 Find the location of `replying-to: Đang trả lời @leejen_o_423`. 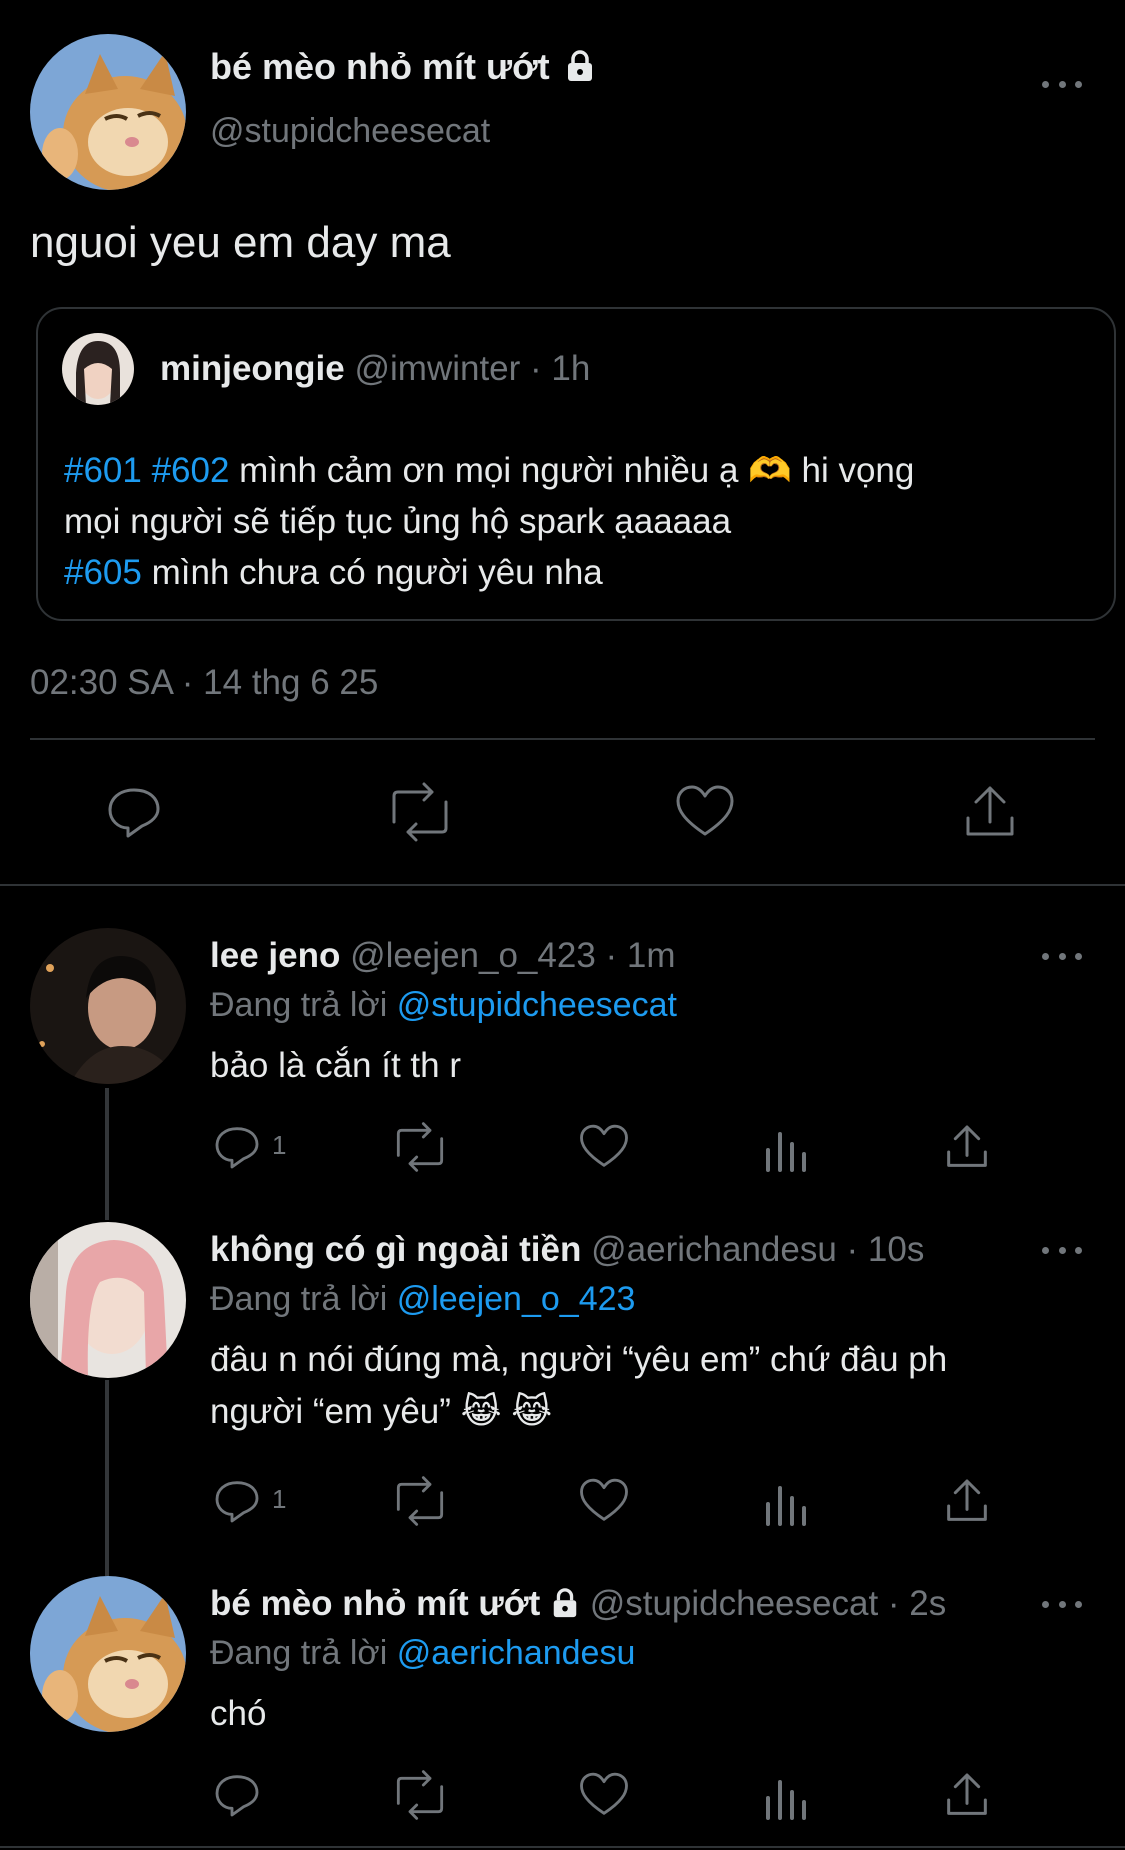

replying-to: Đang trả lời @leejen_o_423 is located at coordinates (423, 1299).